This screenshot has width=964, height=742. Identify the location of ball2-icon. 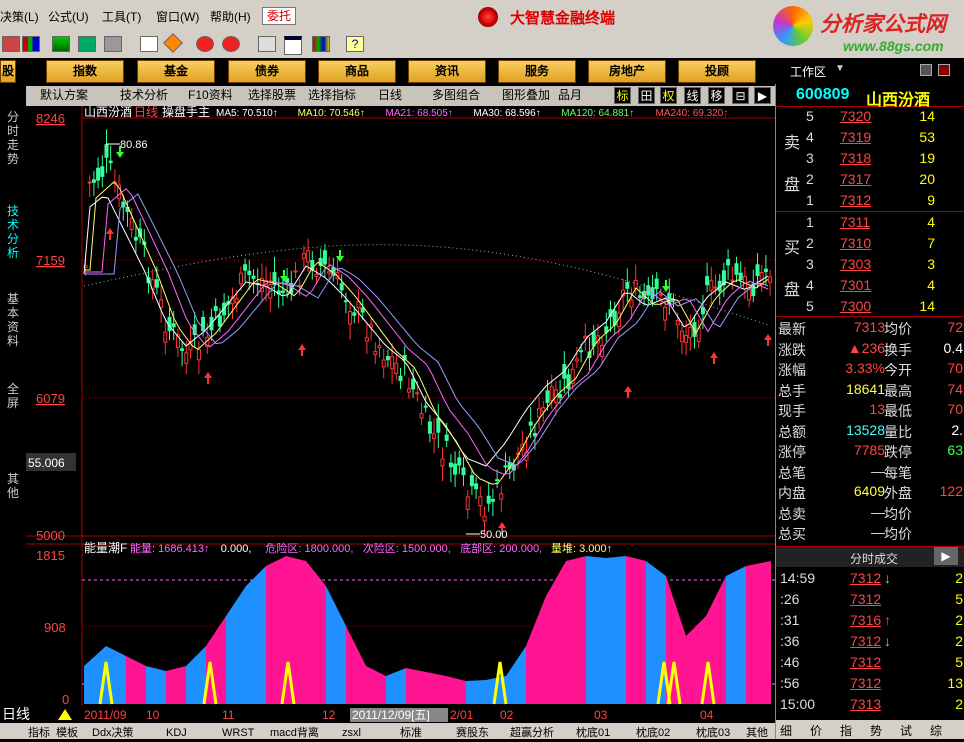
(231, 44).